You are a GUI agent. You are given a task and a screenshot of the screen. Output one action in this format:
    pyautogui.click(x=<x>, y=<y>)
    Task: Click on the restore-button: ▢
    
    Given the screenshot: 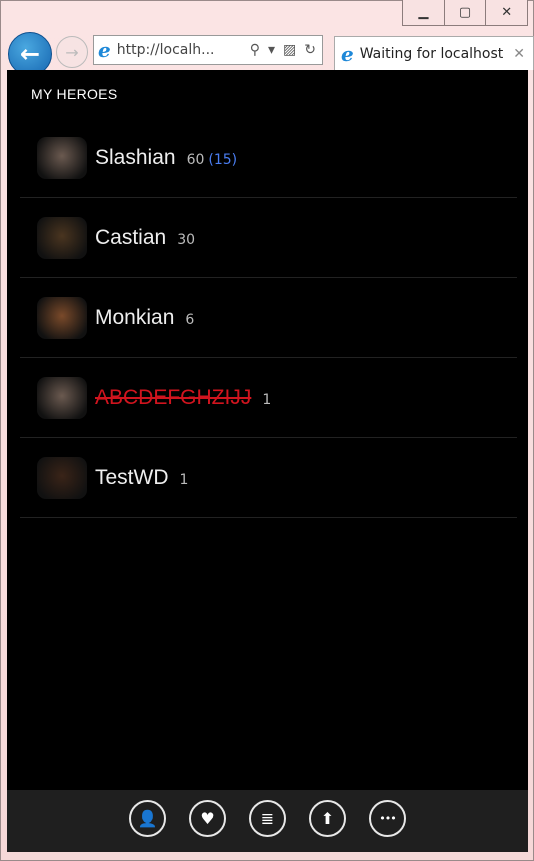 What is the action you would take?
    pyautogui.click(x=464, y=12)
    